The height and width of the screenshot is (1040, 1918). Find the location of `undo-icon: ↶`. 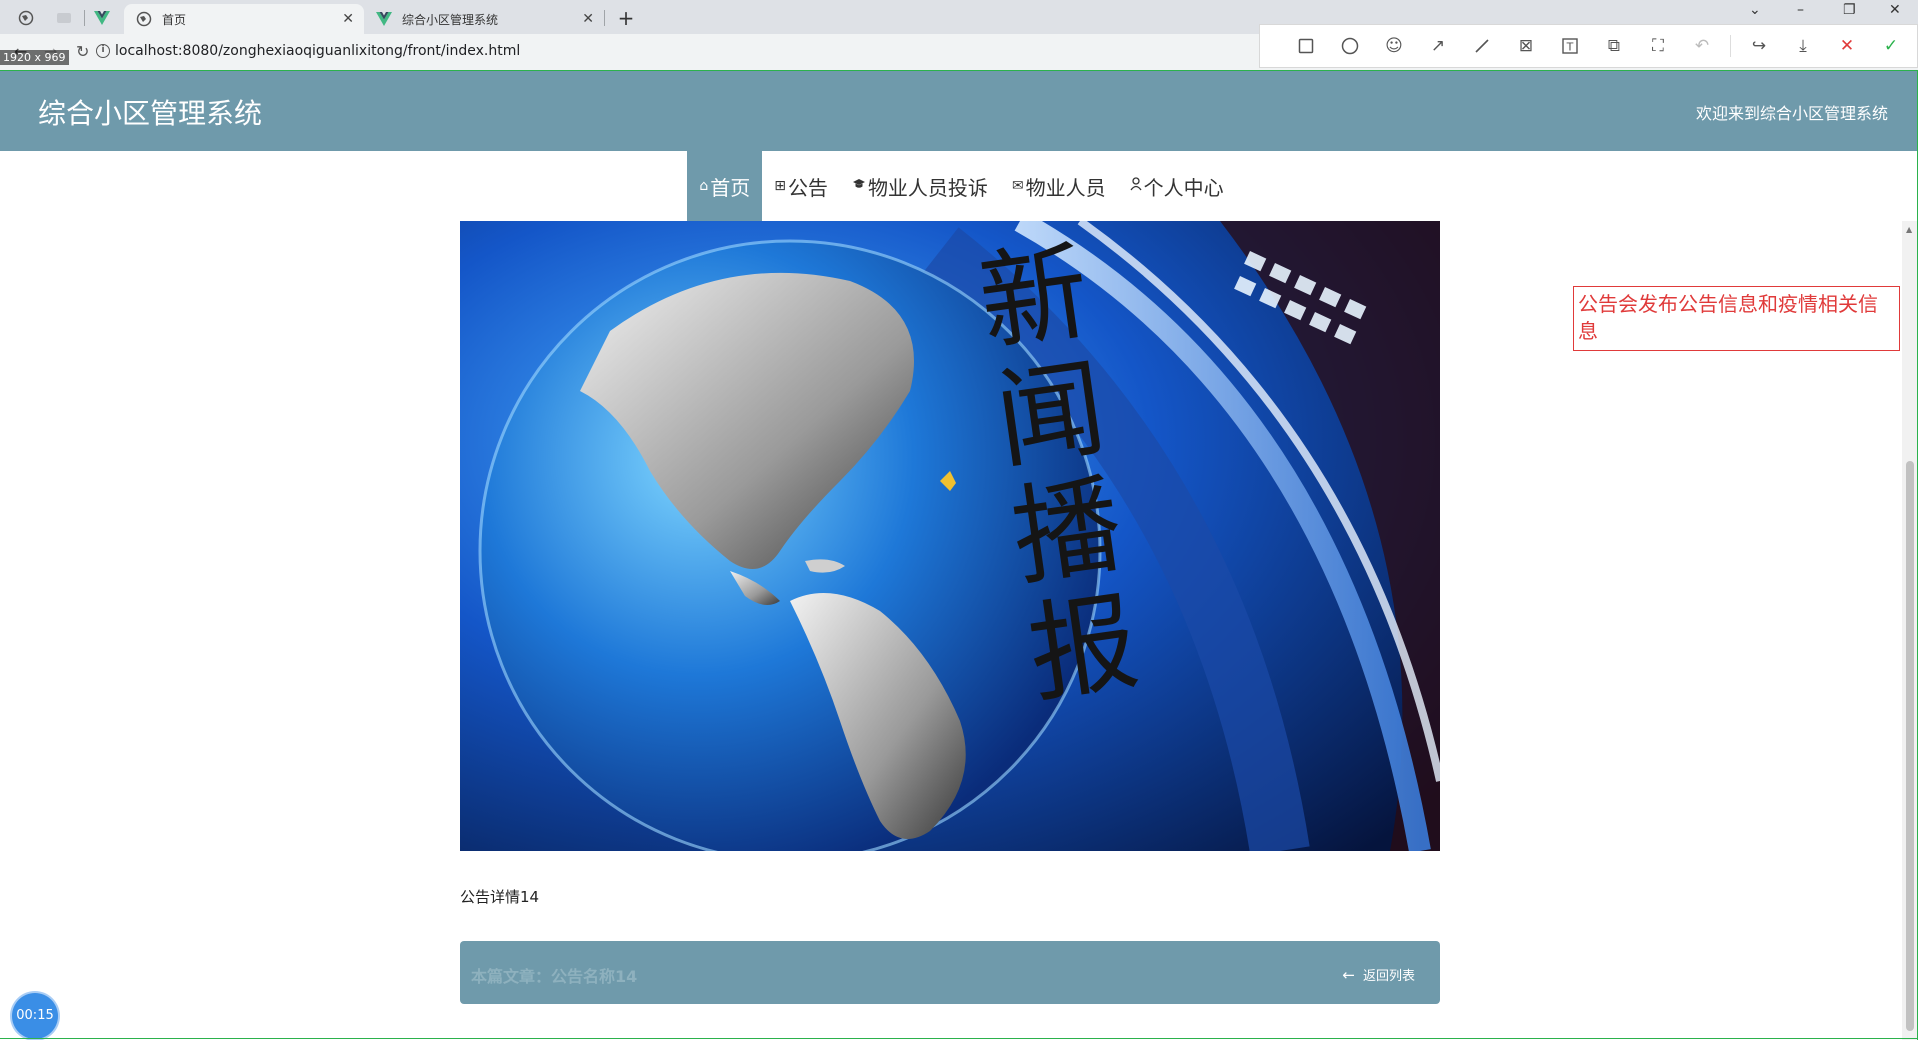

undo-icon: ↶ is located at coordinates (1702, 46).